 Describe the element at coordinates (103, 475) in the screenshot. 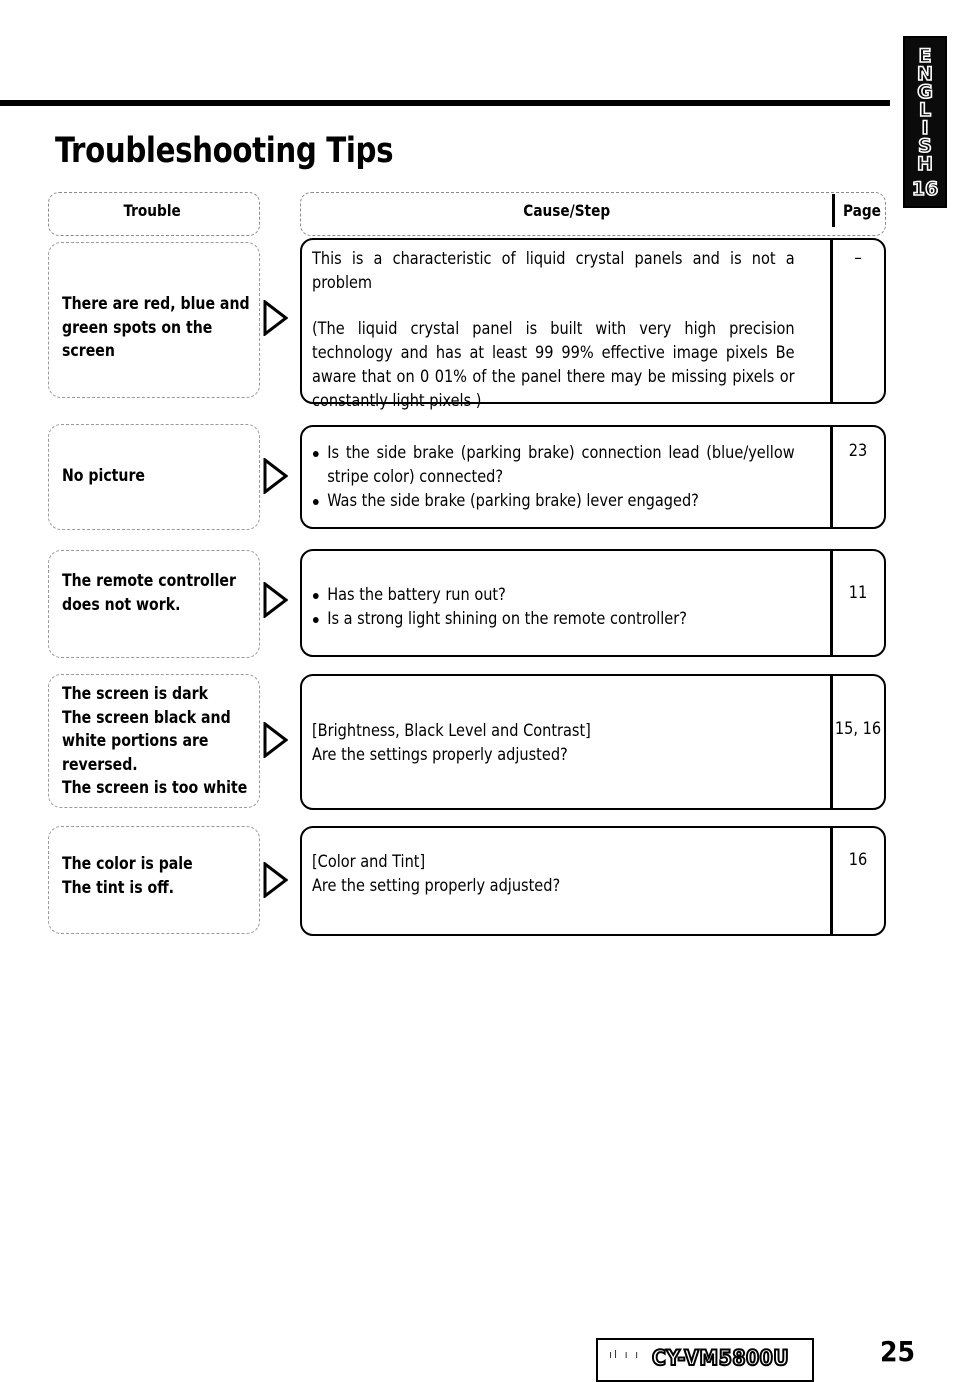

I see `trouble-text: No picture` at that location.